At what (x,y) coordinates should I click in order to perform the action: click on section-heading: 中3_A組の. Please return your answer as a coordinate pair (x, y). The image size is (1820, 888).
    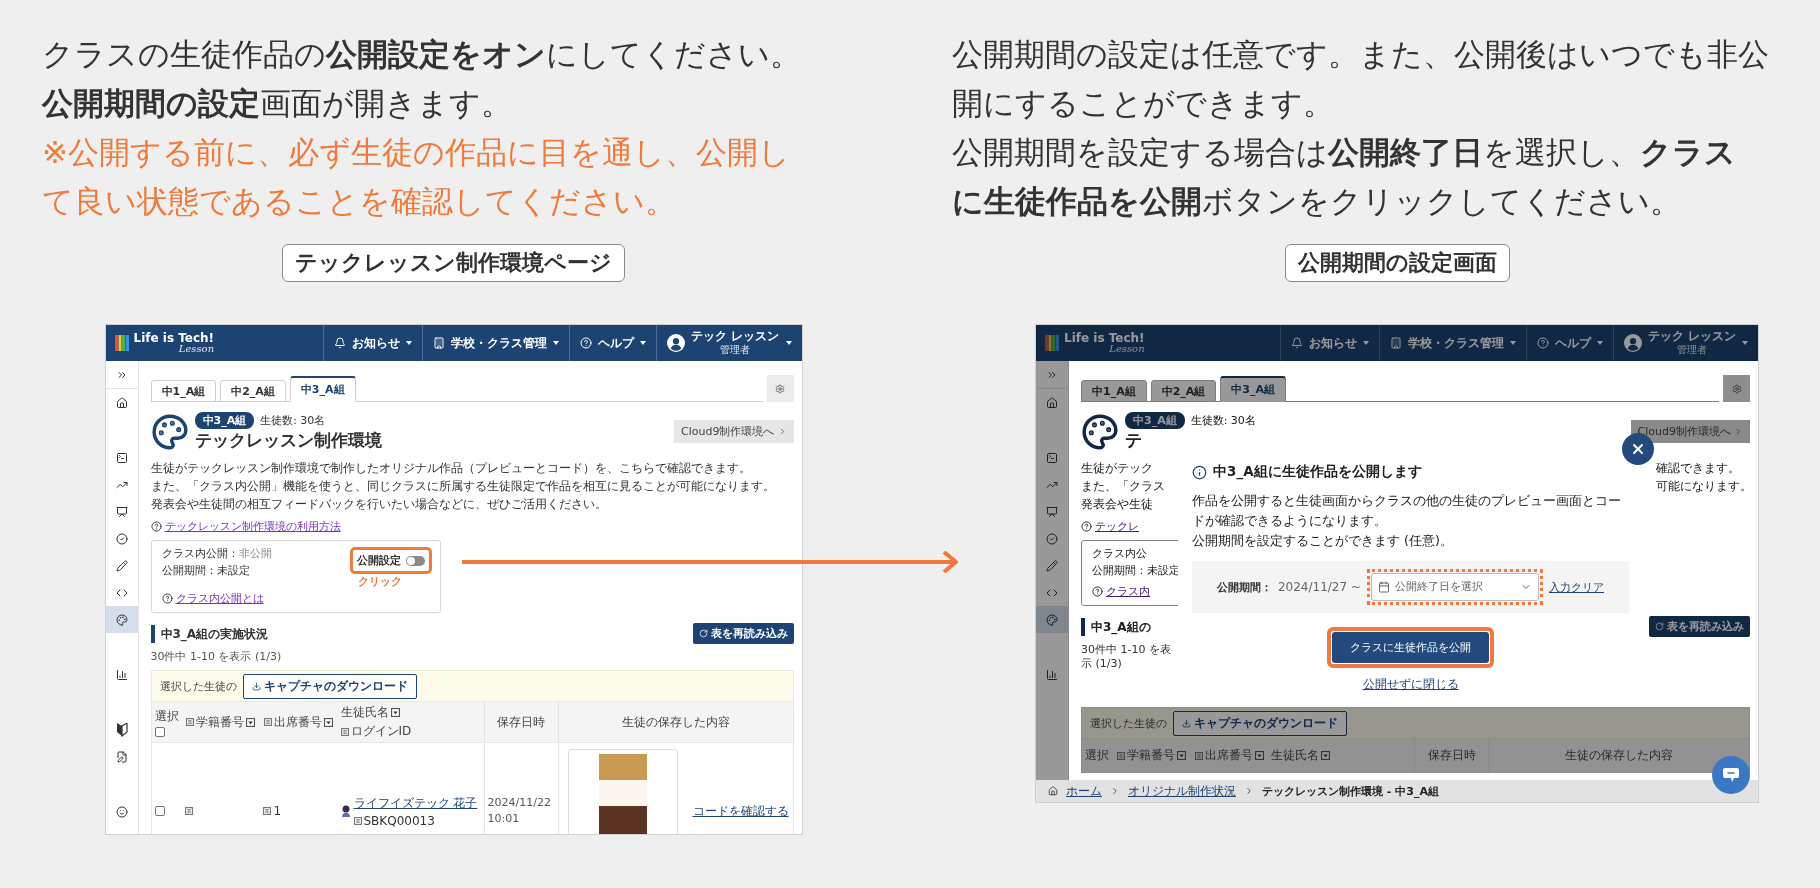
    Looking at the image, I should click on (1116, 626).